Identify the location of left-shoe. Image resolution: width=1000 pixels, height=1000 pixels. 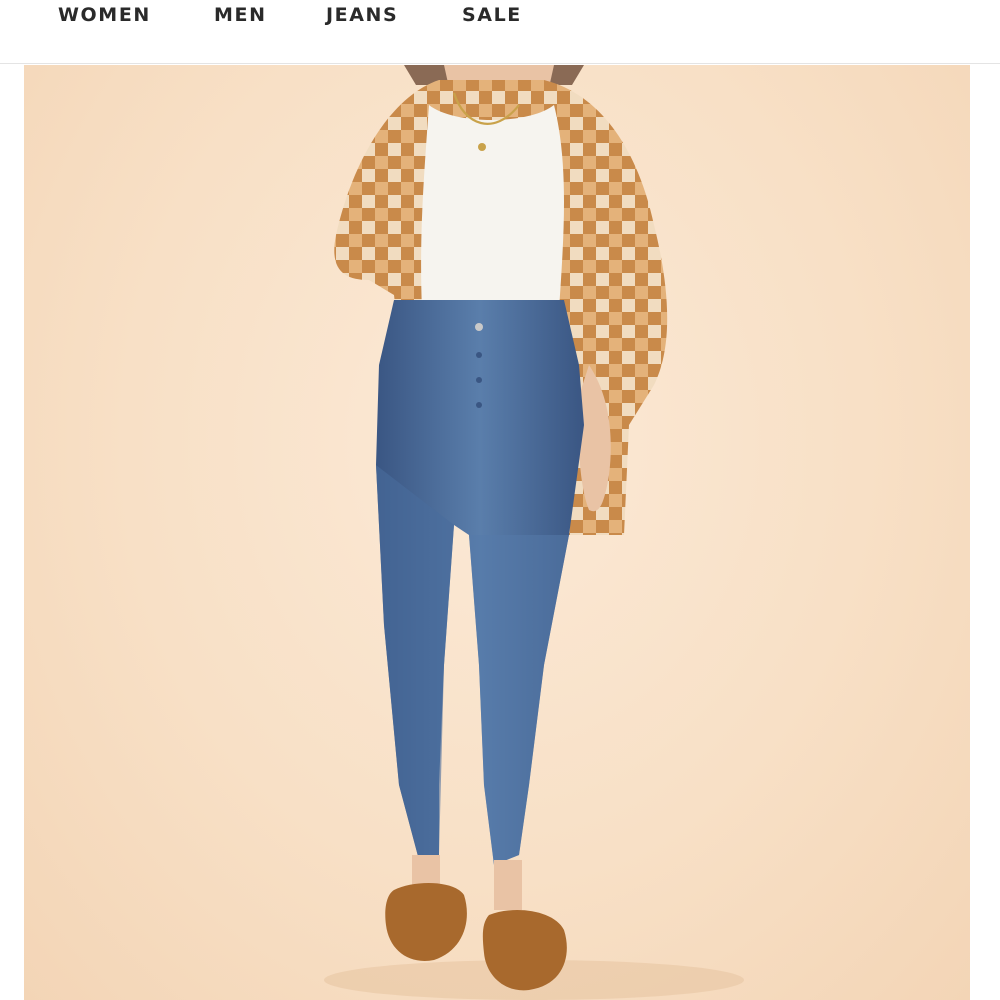
(426, 922).